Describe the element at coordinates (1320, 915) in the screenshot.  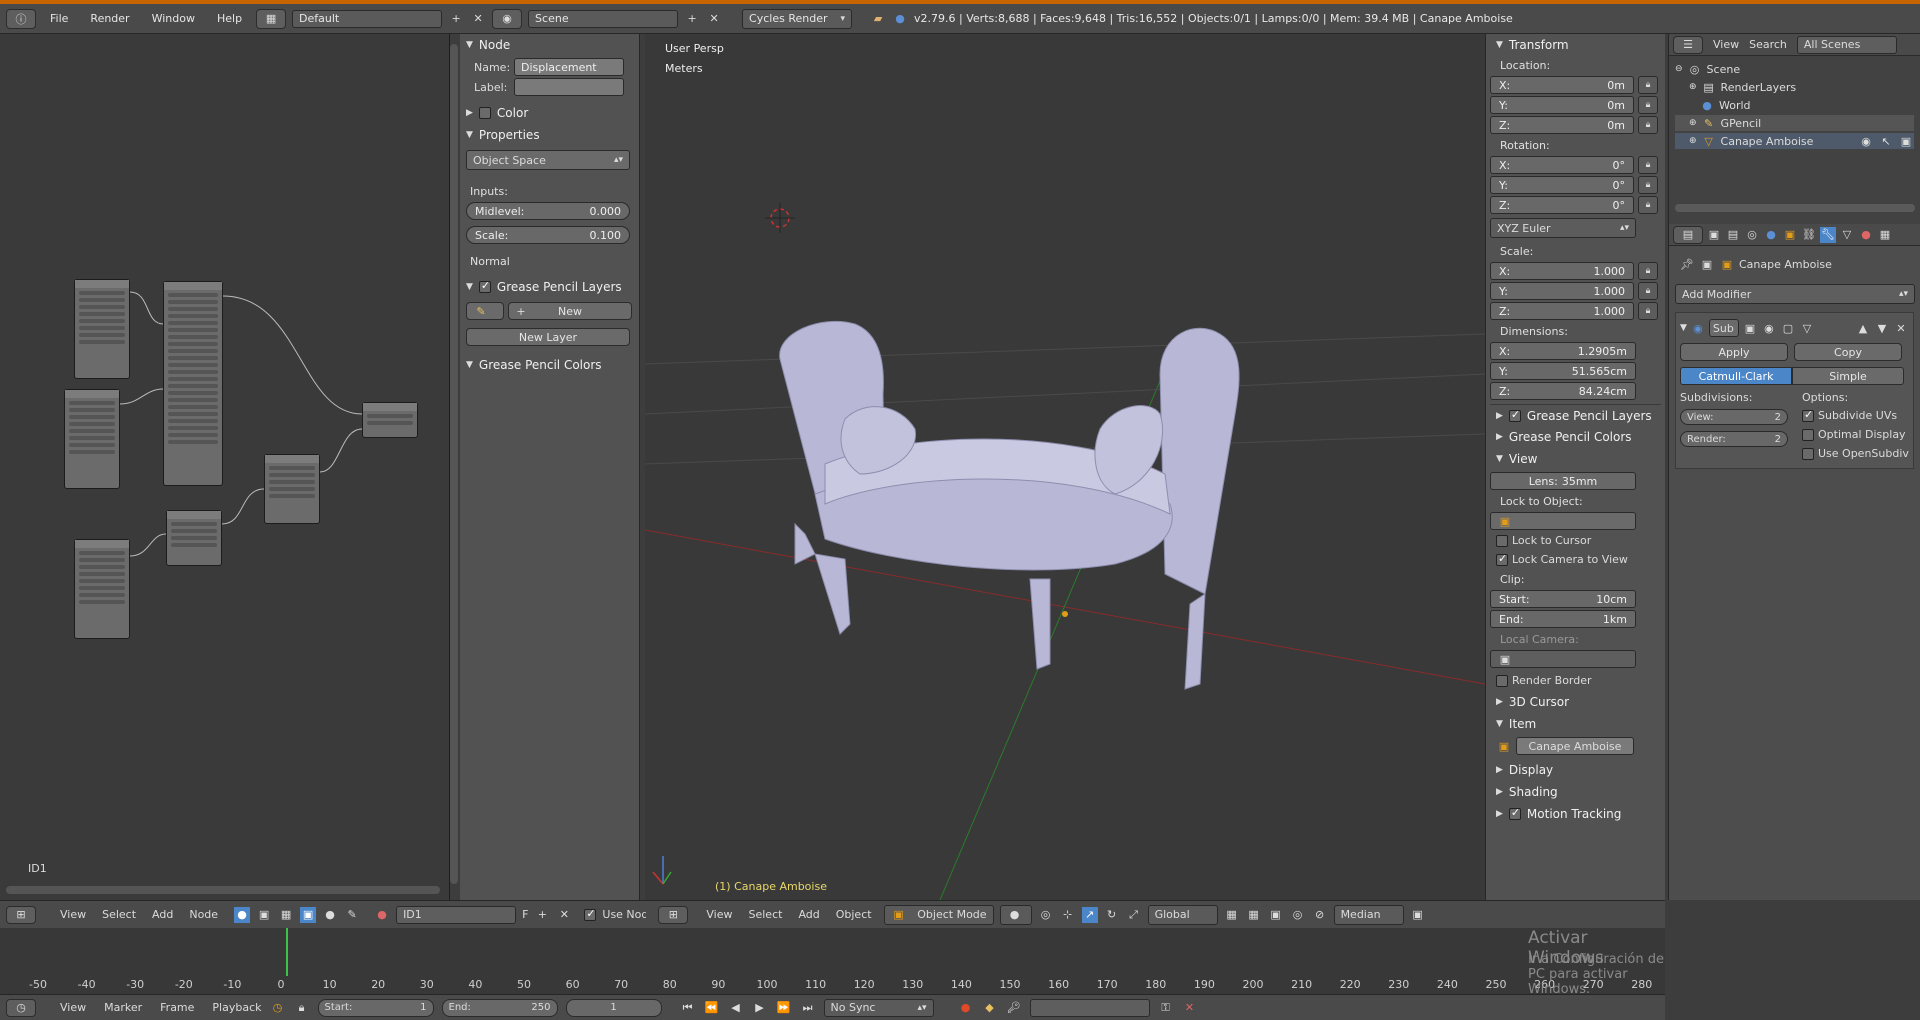
I see `snap-icon: ⊘` at that location.